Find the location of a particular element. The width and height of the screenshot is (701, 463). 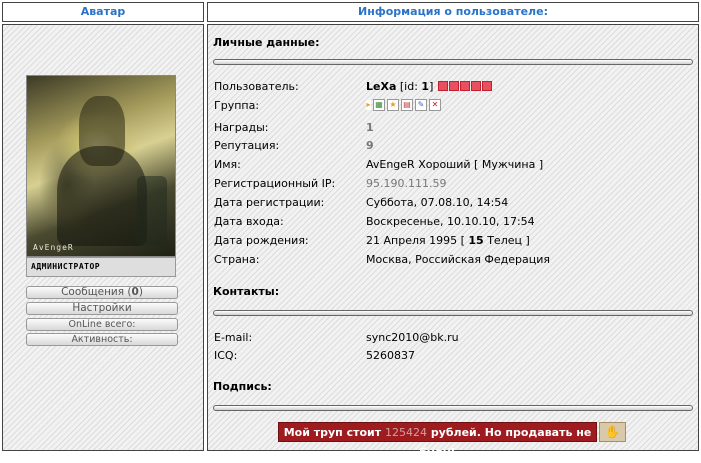

name-value: AvEngeR Хороший [ Мужчина ] is located at coordinates (455, 164).